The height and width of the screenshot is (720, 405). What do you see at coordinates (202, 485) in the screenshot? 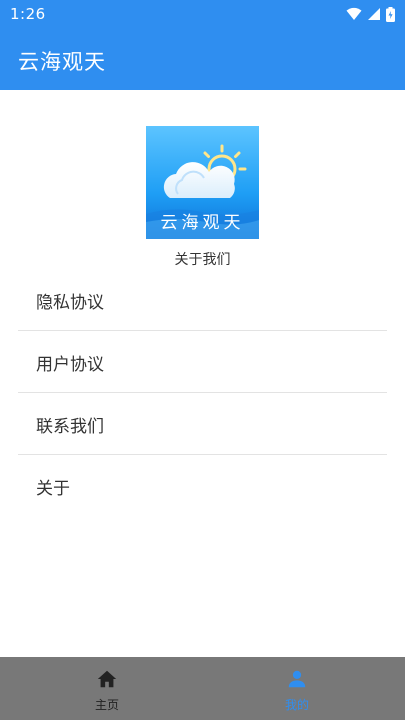
I see `menu-item-about: 关于` at bounding box center [202, 485].